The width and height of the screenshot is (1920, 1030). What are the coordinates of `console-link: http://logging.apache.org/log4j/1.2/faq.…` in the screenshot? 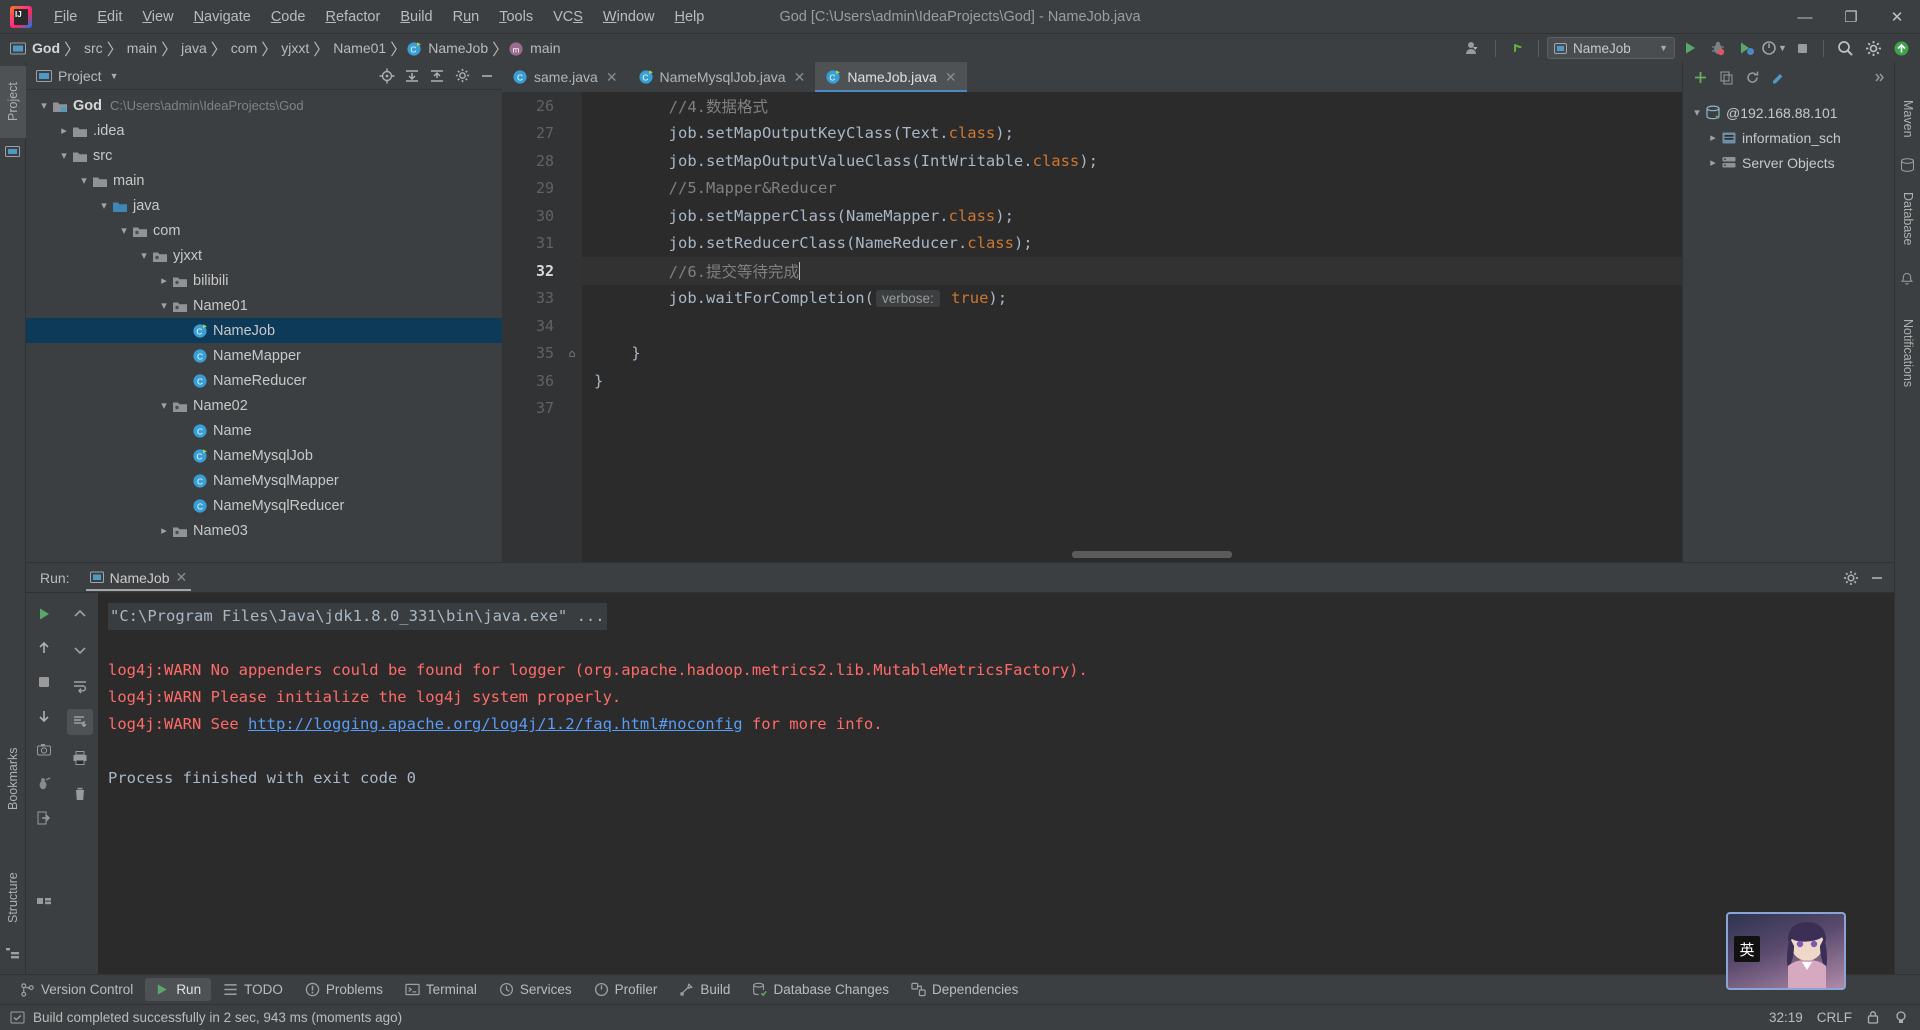 It's located at (495, 724).